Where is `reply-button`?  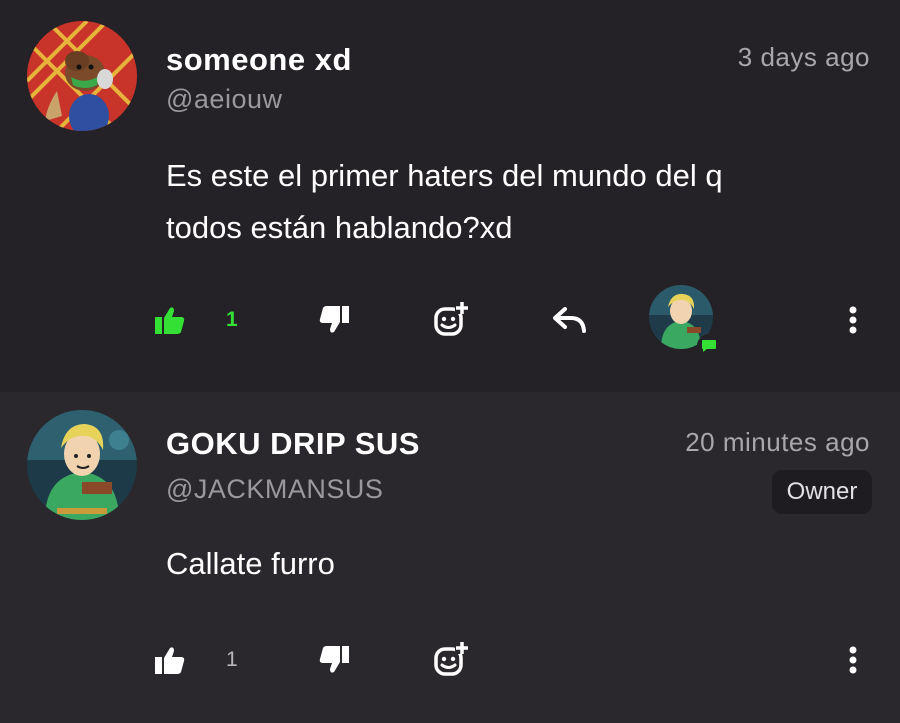
reply-button is located at coordinates (570, 320).